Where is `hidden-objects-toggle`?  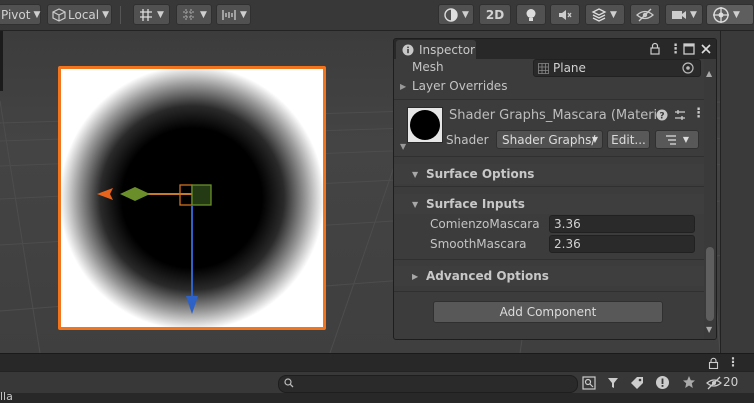
hidden-objects-toggle is located at coordinates (645, 14).